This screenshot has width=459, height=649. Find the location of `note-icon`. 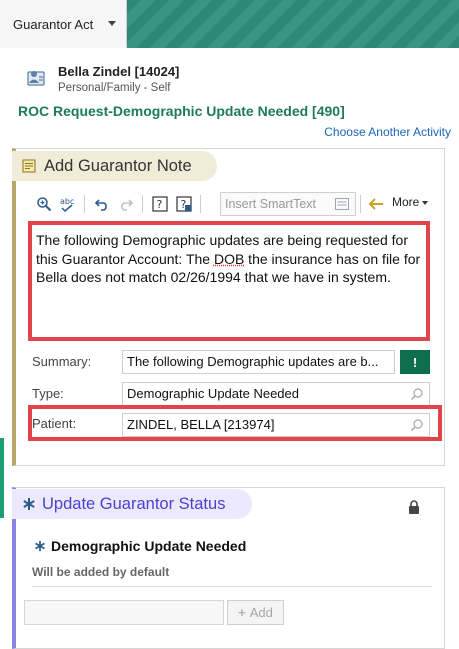

note-icon is located at coordinates (29, 166).